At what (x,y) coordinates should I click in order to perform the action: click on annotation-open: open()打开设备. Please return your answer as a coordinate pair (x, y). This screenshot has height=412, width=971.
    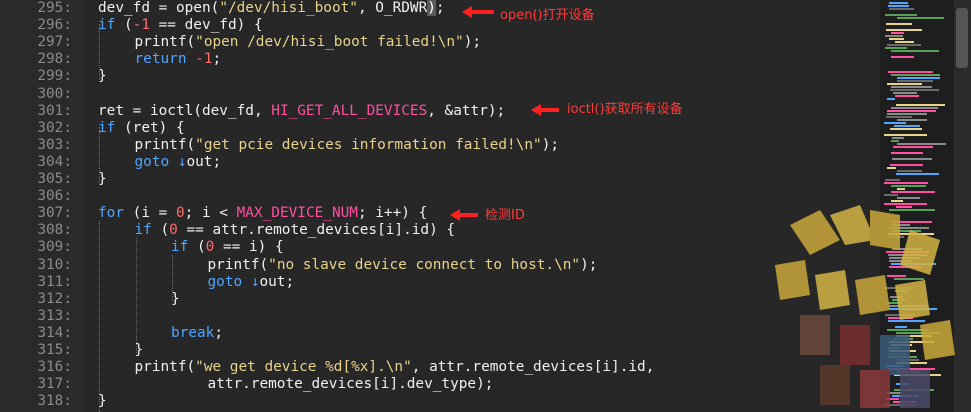
    Looking at the image, I should click on (547, 13).